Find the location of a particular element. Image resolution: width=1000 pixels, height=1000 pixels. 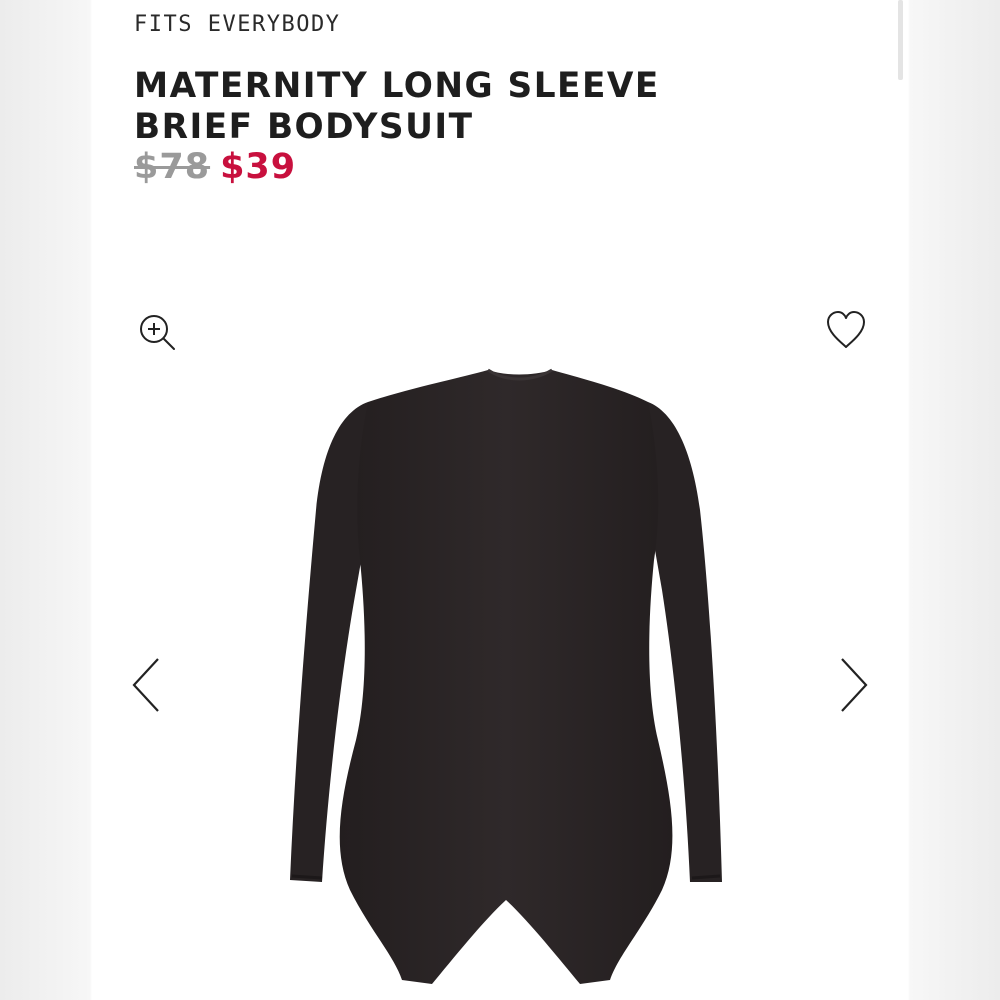

add-to-wishlist-button is located at coordinates (846, 330).